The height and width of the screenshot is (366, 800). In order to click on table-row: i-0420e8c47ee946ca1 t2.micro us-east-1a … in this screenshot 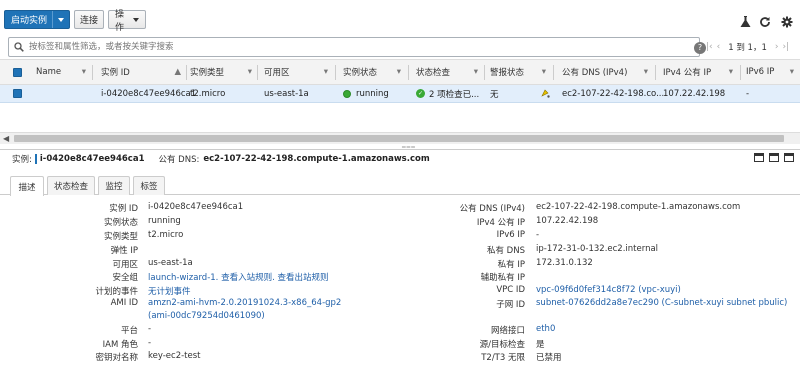, I will do `click(400, 94)`.